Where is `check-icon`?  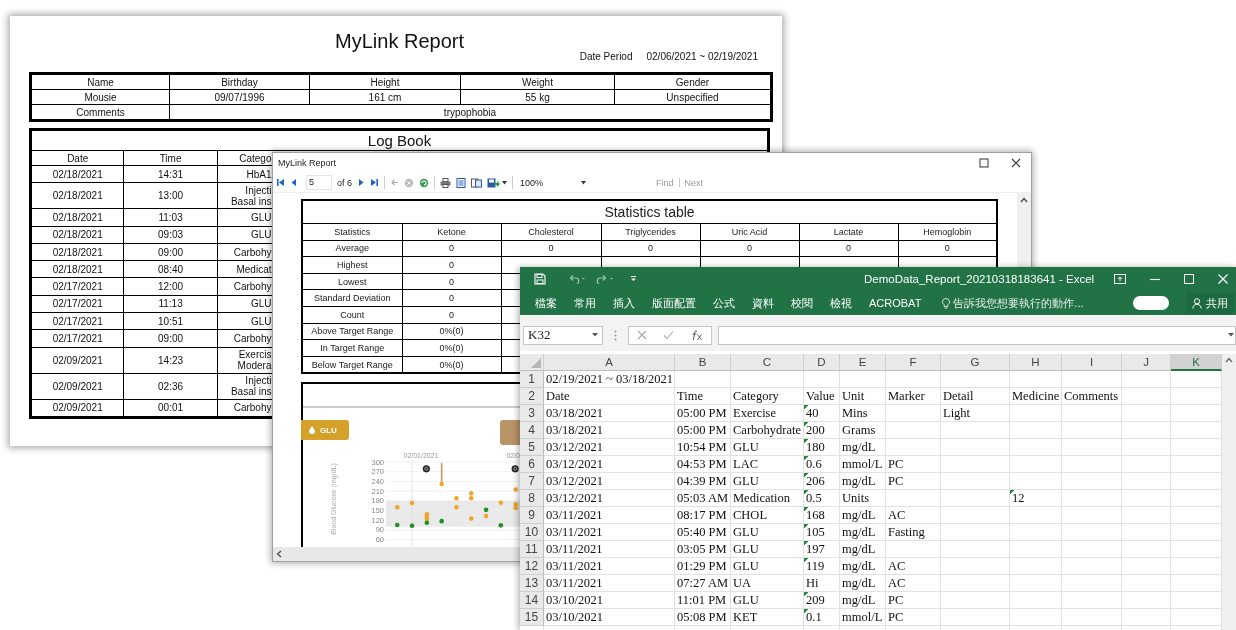
check-icon is located at coordinates (669, 335).